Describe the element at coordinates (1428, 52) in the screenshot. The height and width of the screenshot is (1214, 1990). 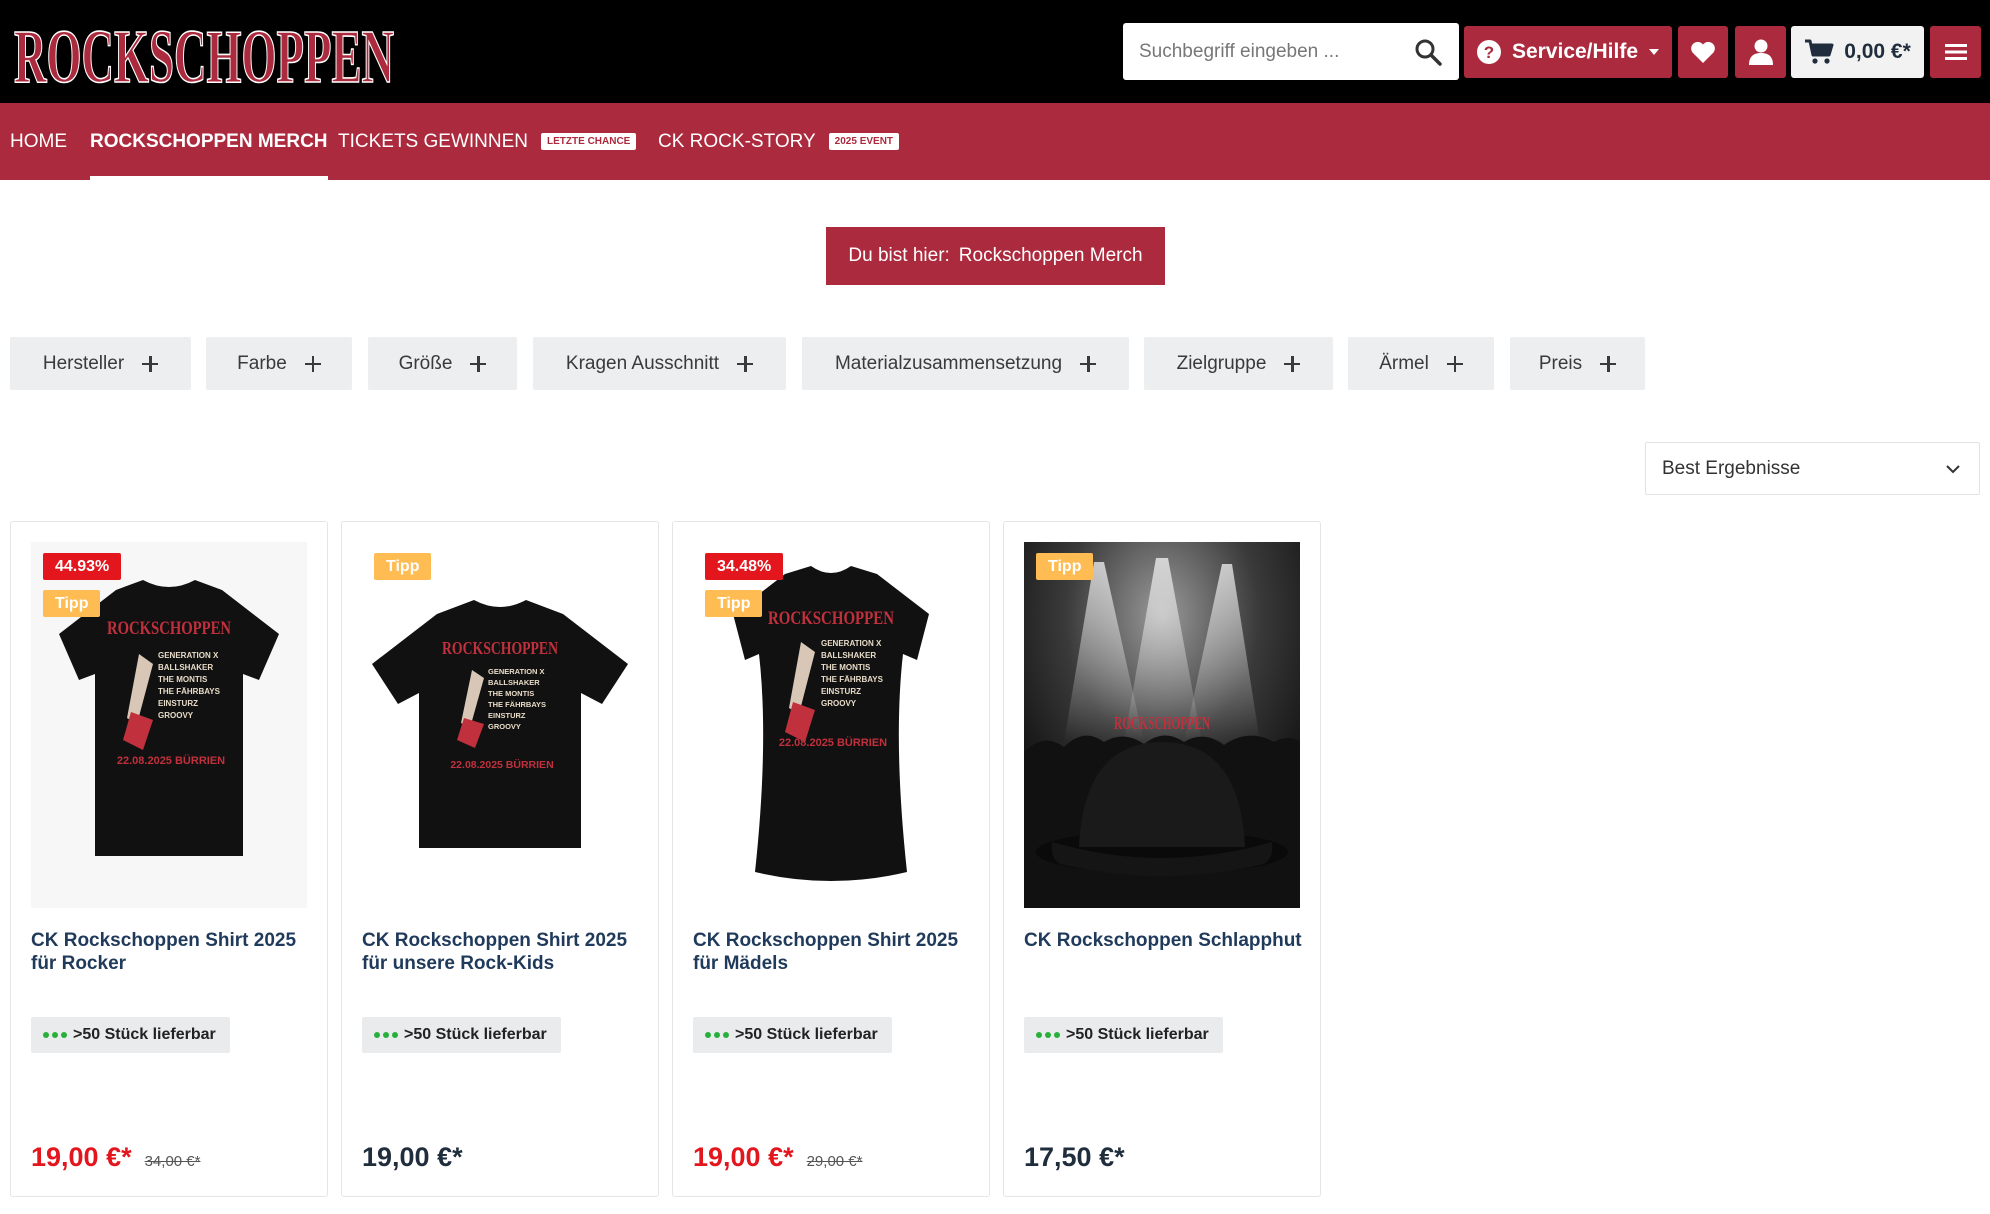
I see `search-icon` at that location.